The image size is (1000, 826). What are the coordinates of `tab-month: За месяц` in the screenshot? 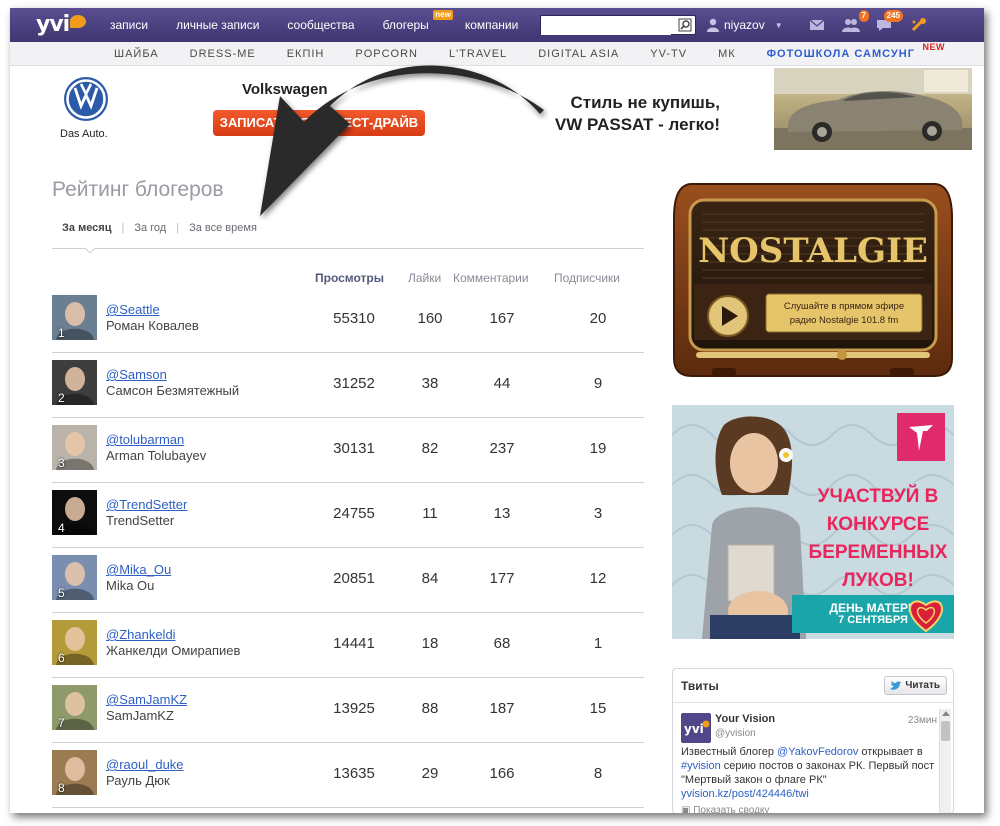 It's located at (86, 228).